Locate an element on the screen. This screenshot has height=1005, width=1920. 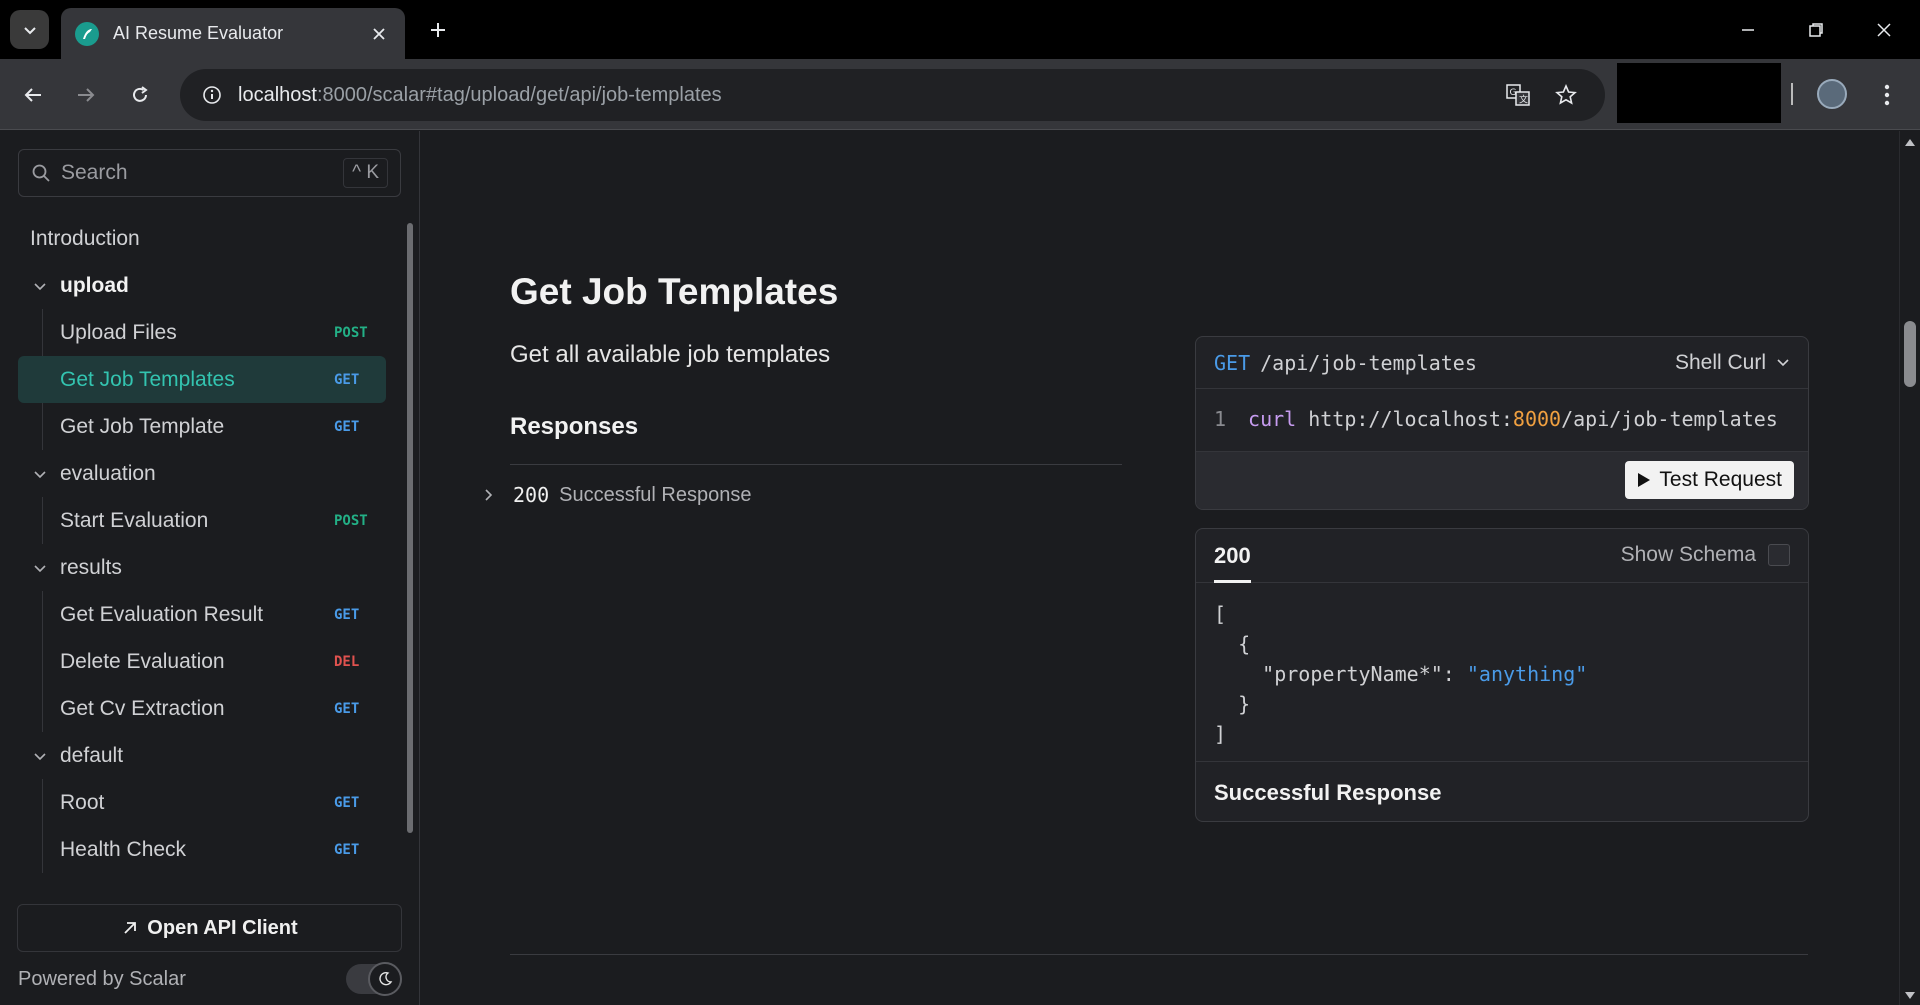
sidebar-item-health-check: Health Check GET is located at coordinates (202, 849).